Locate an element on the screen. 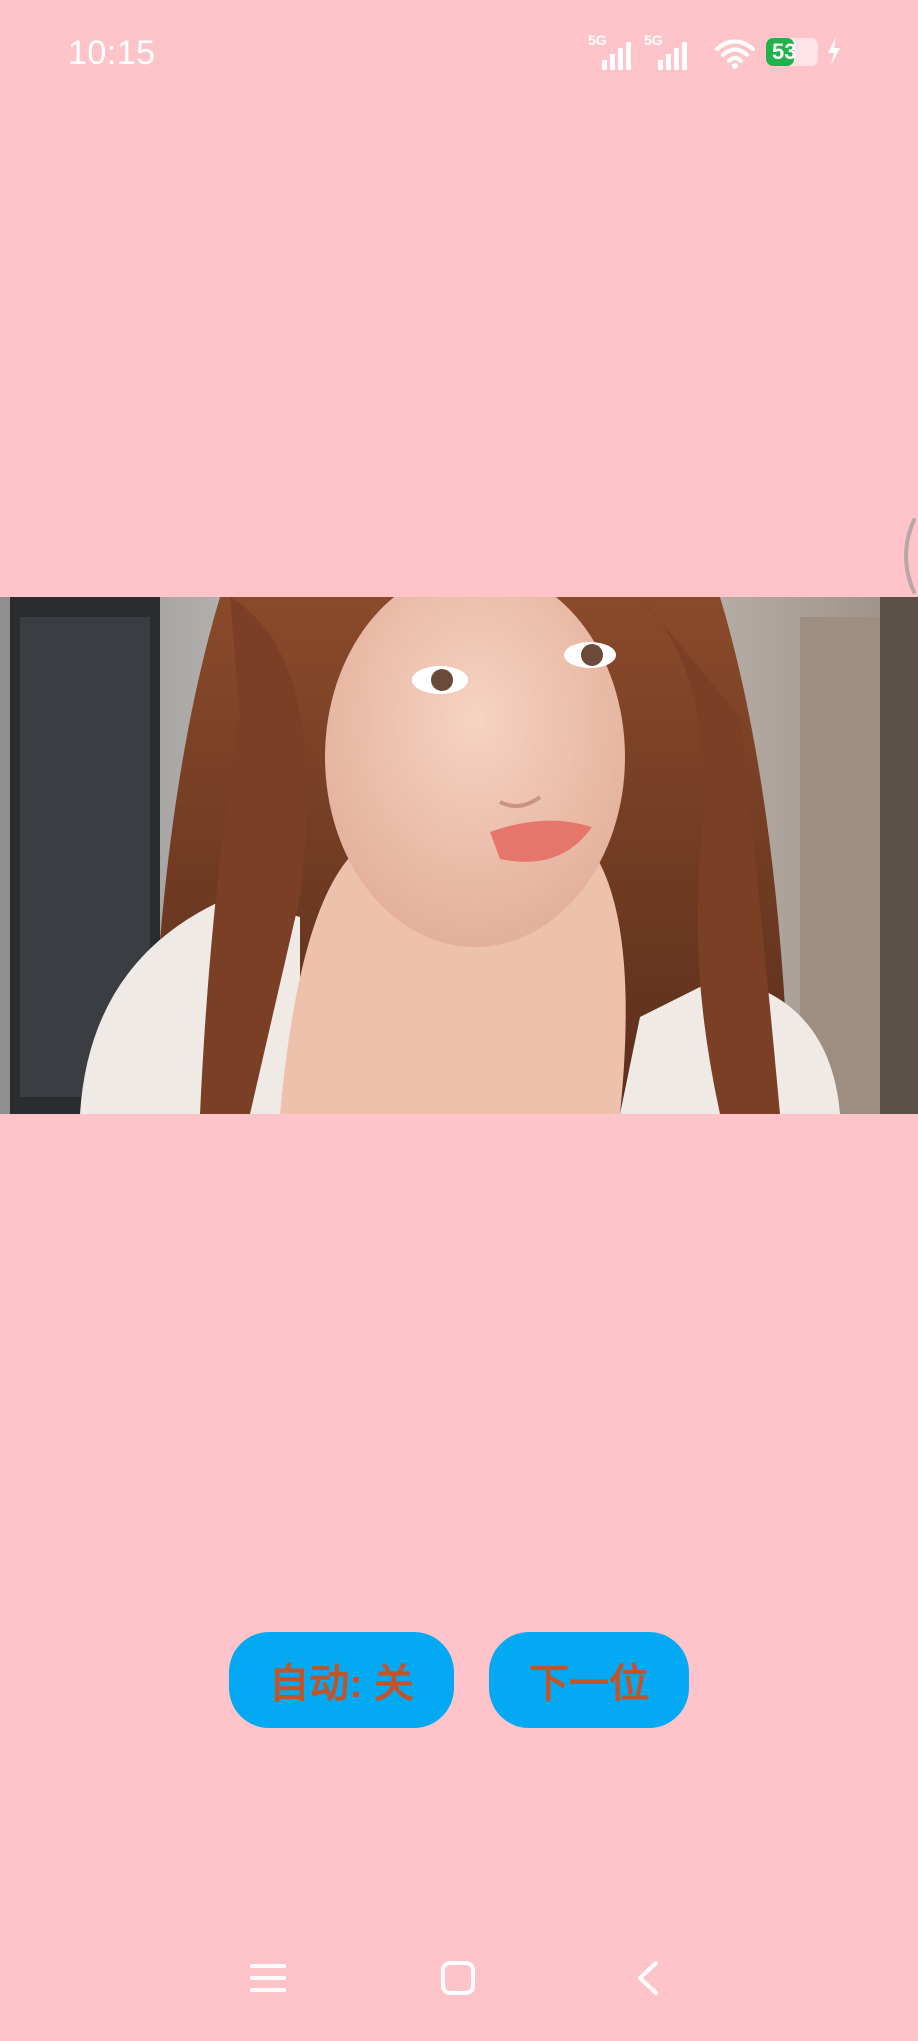 The height and width of the screenshot is (2041, 918). menu-icon is located at coordinates (268, 1978).